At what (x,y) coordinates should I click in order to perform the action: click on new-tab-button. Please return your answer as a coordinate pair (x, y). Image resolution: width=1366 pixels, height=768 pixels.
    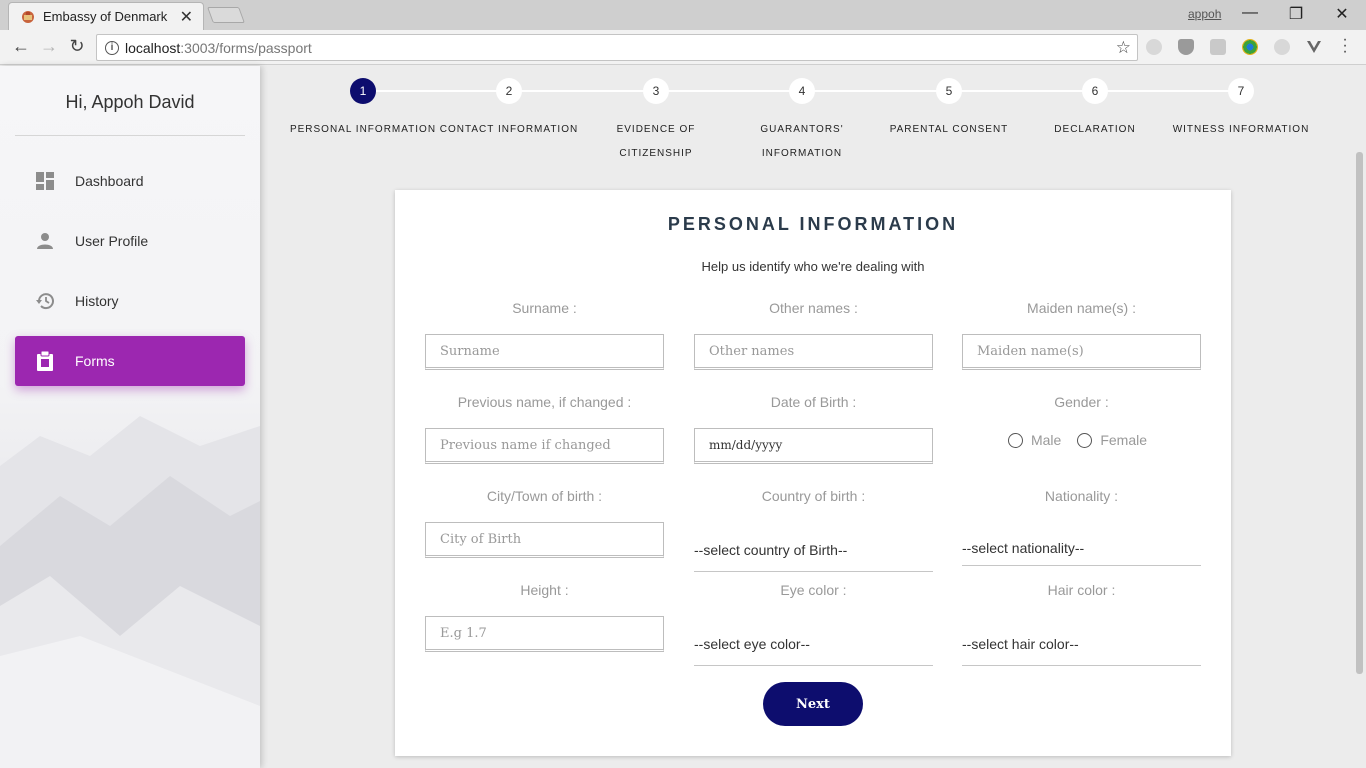
    Looking at the image, I should click on (226, 15).